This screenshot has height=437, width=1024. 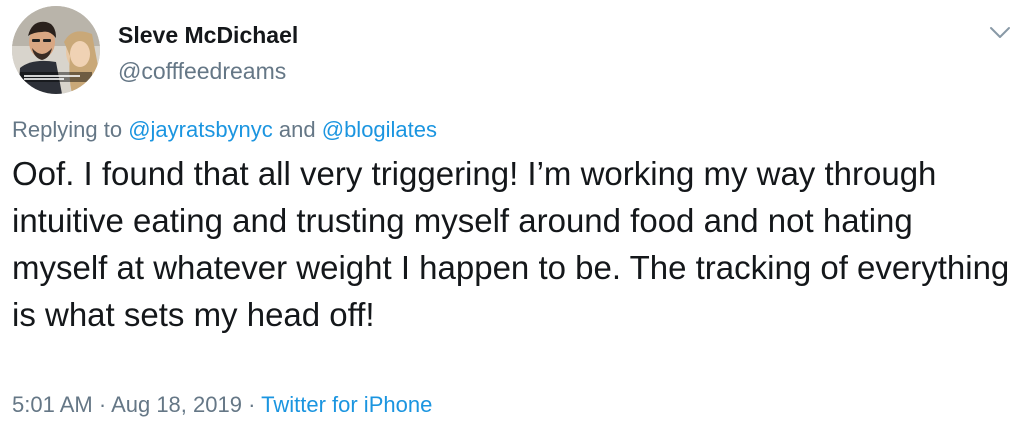 What do you see at coordinates (346, 404) in the screenshot?
I see `tweet-source: Twitter for iPhone` at bounding box center [346, 404].